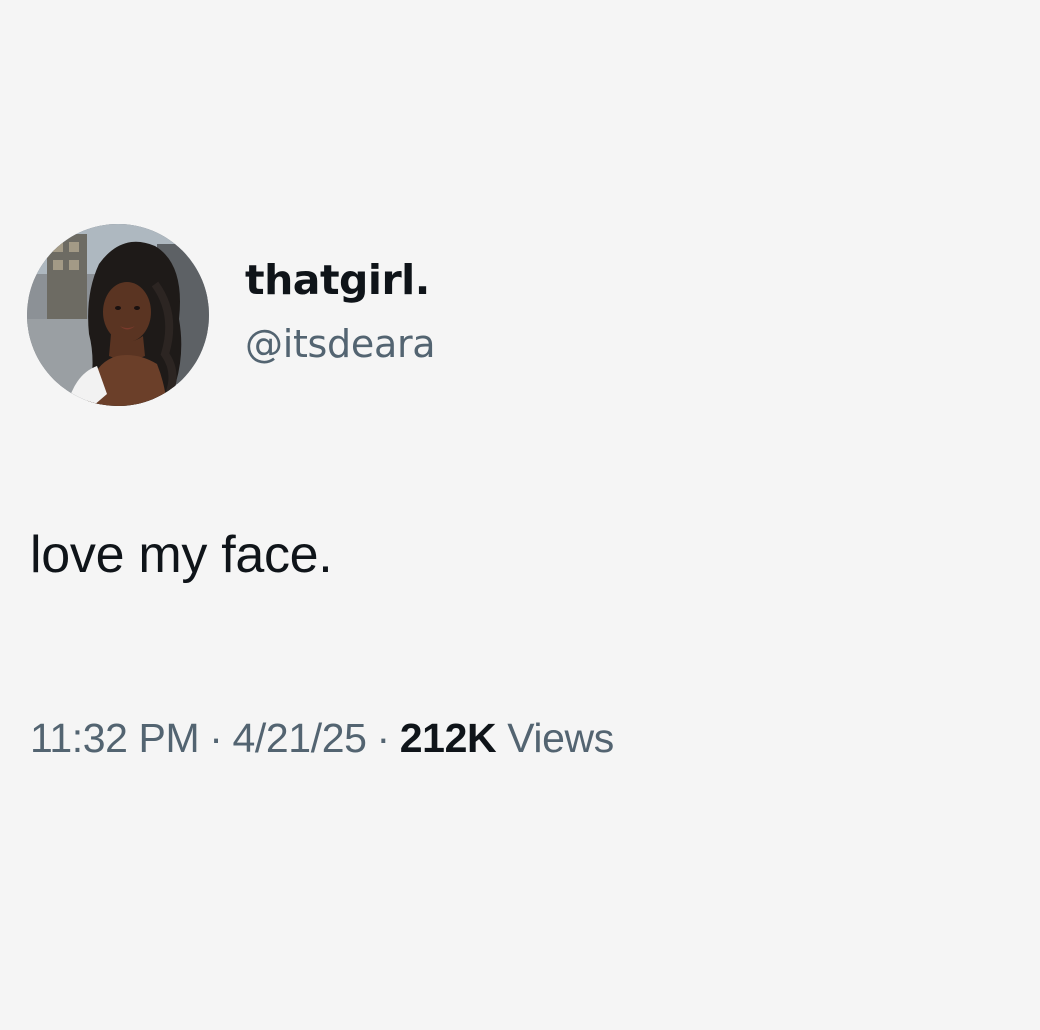  I want to click on display-name: thatgirl., so click(340, 280).